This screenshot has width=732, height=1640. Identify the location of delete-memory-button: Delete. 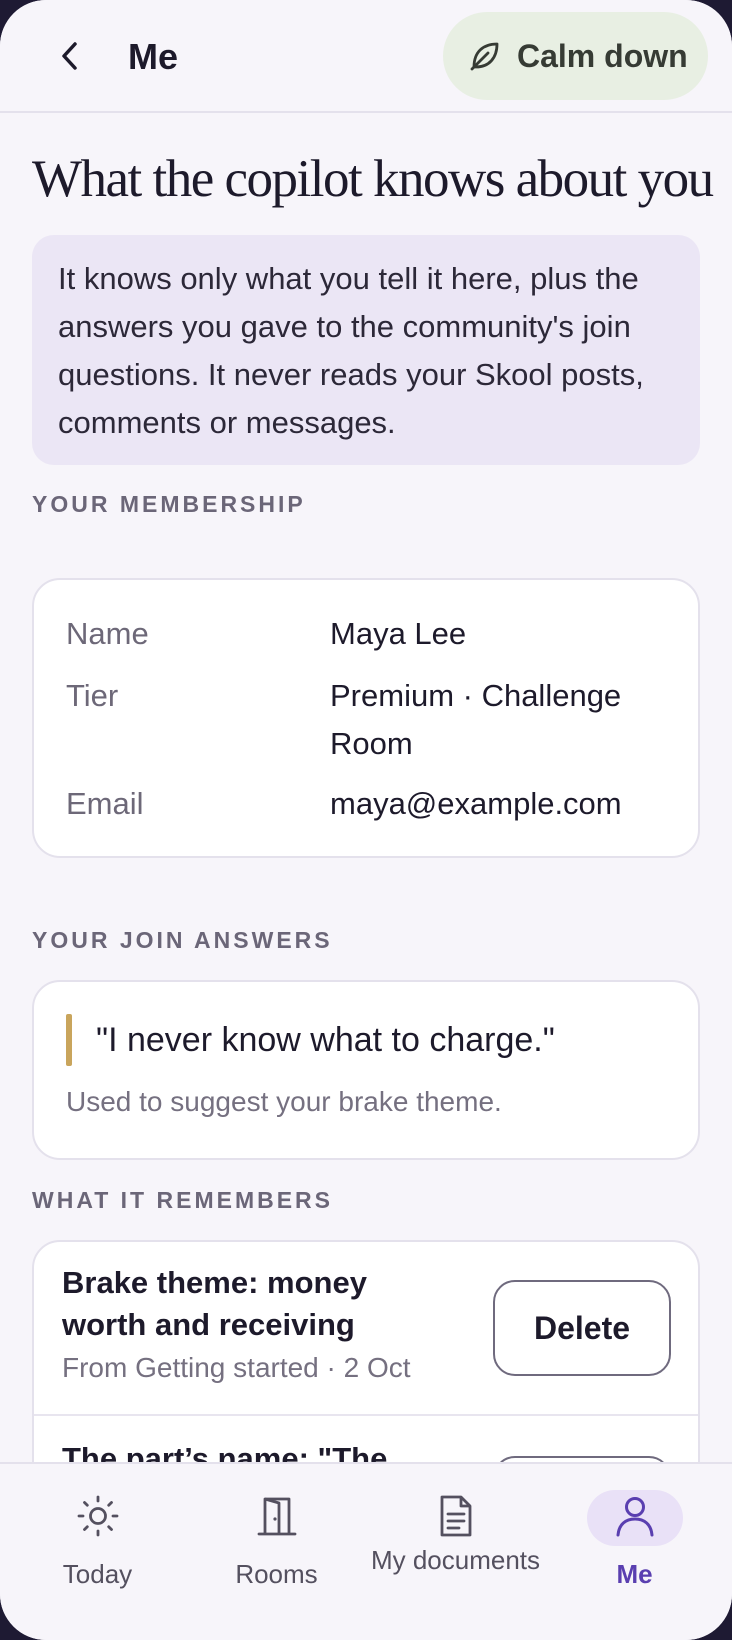
(582, 1328).